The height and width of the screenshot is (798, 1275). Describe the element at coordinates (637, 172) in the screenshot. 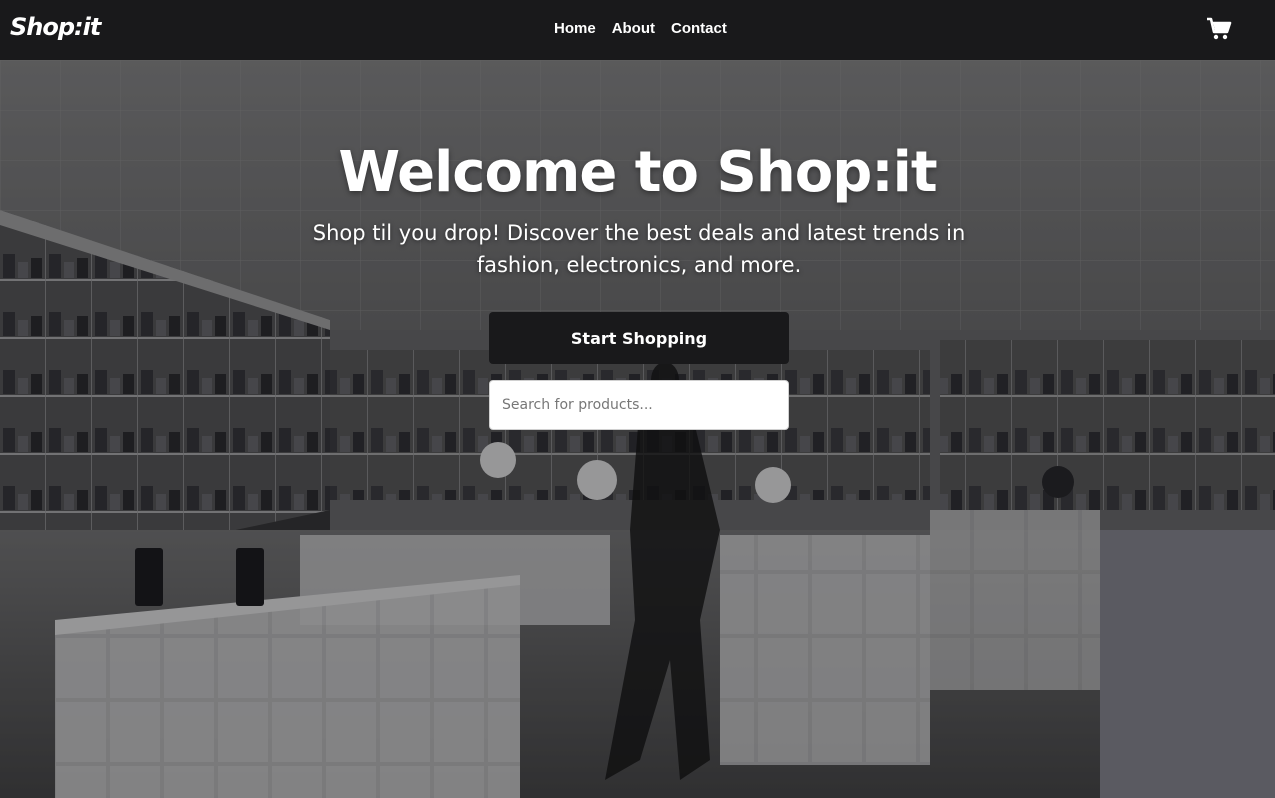

I see `hero-title: Welcome to Shop:it` at that location.